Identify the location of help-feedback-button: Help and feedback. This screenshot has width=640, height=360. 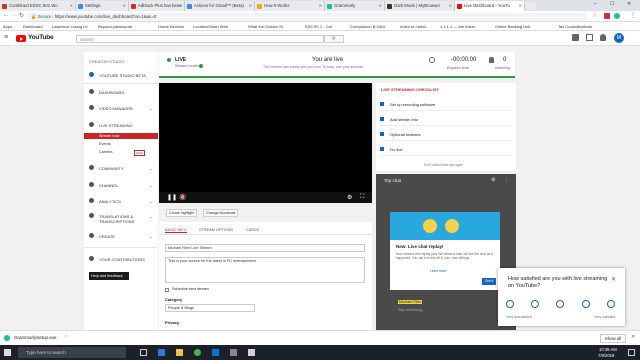
(109, 276).